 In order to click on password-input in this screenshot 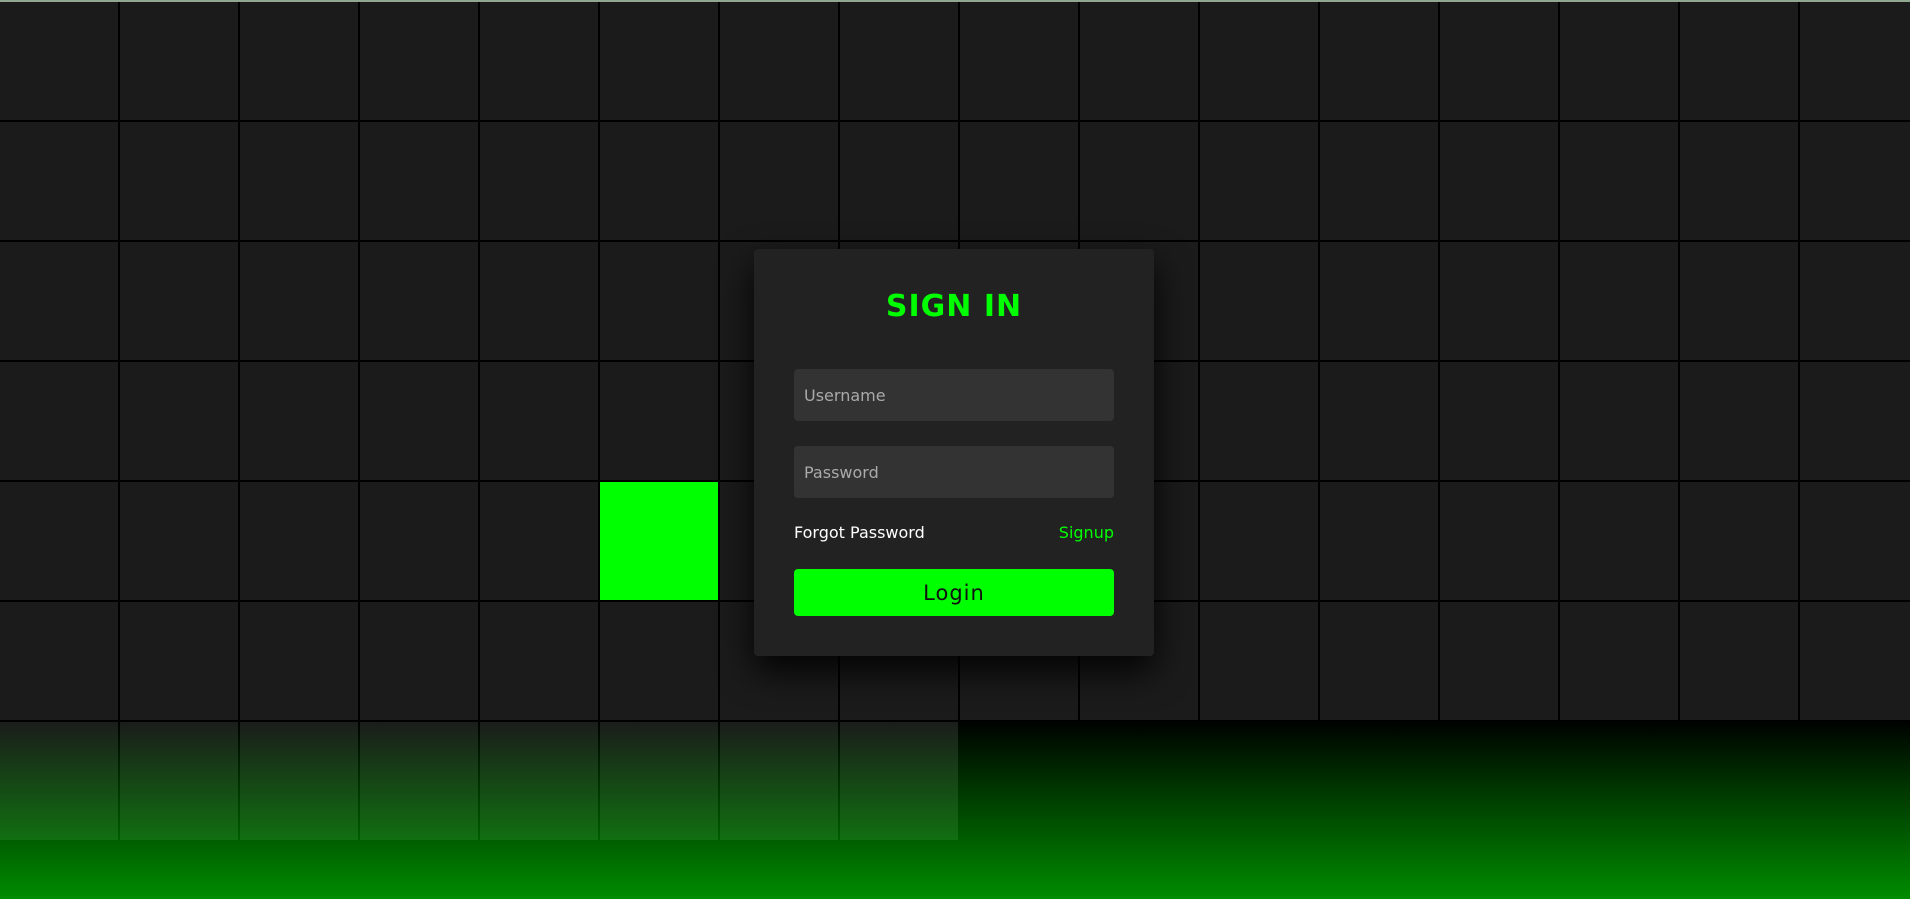, I will do `click(954, 472)`.